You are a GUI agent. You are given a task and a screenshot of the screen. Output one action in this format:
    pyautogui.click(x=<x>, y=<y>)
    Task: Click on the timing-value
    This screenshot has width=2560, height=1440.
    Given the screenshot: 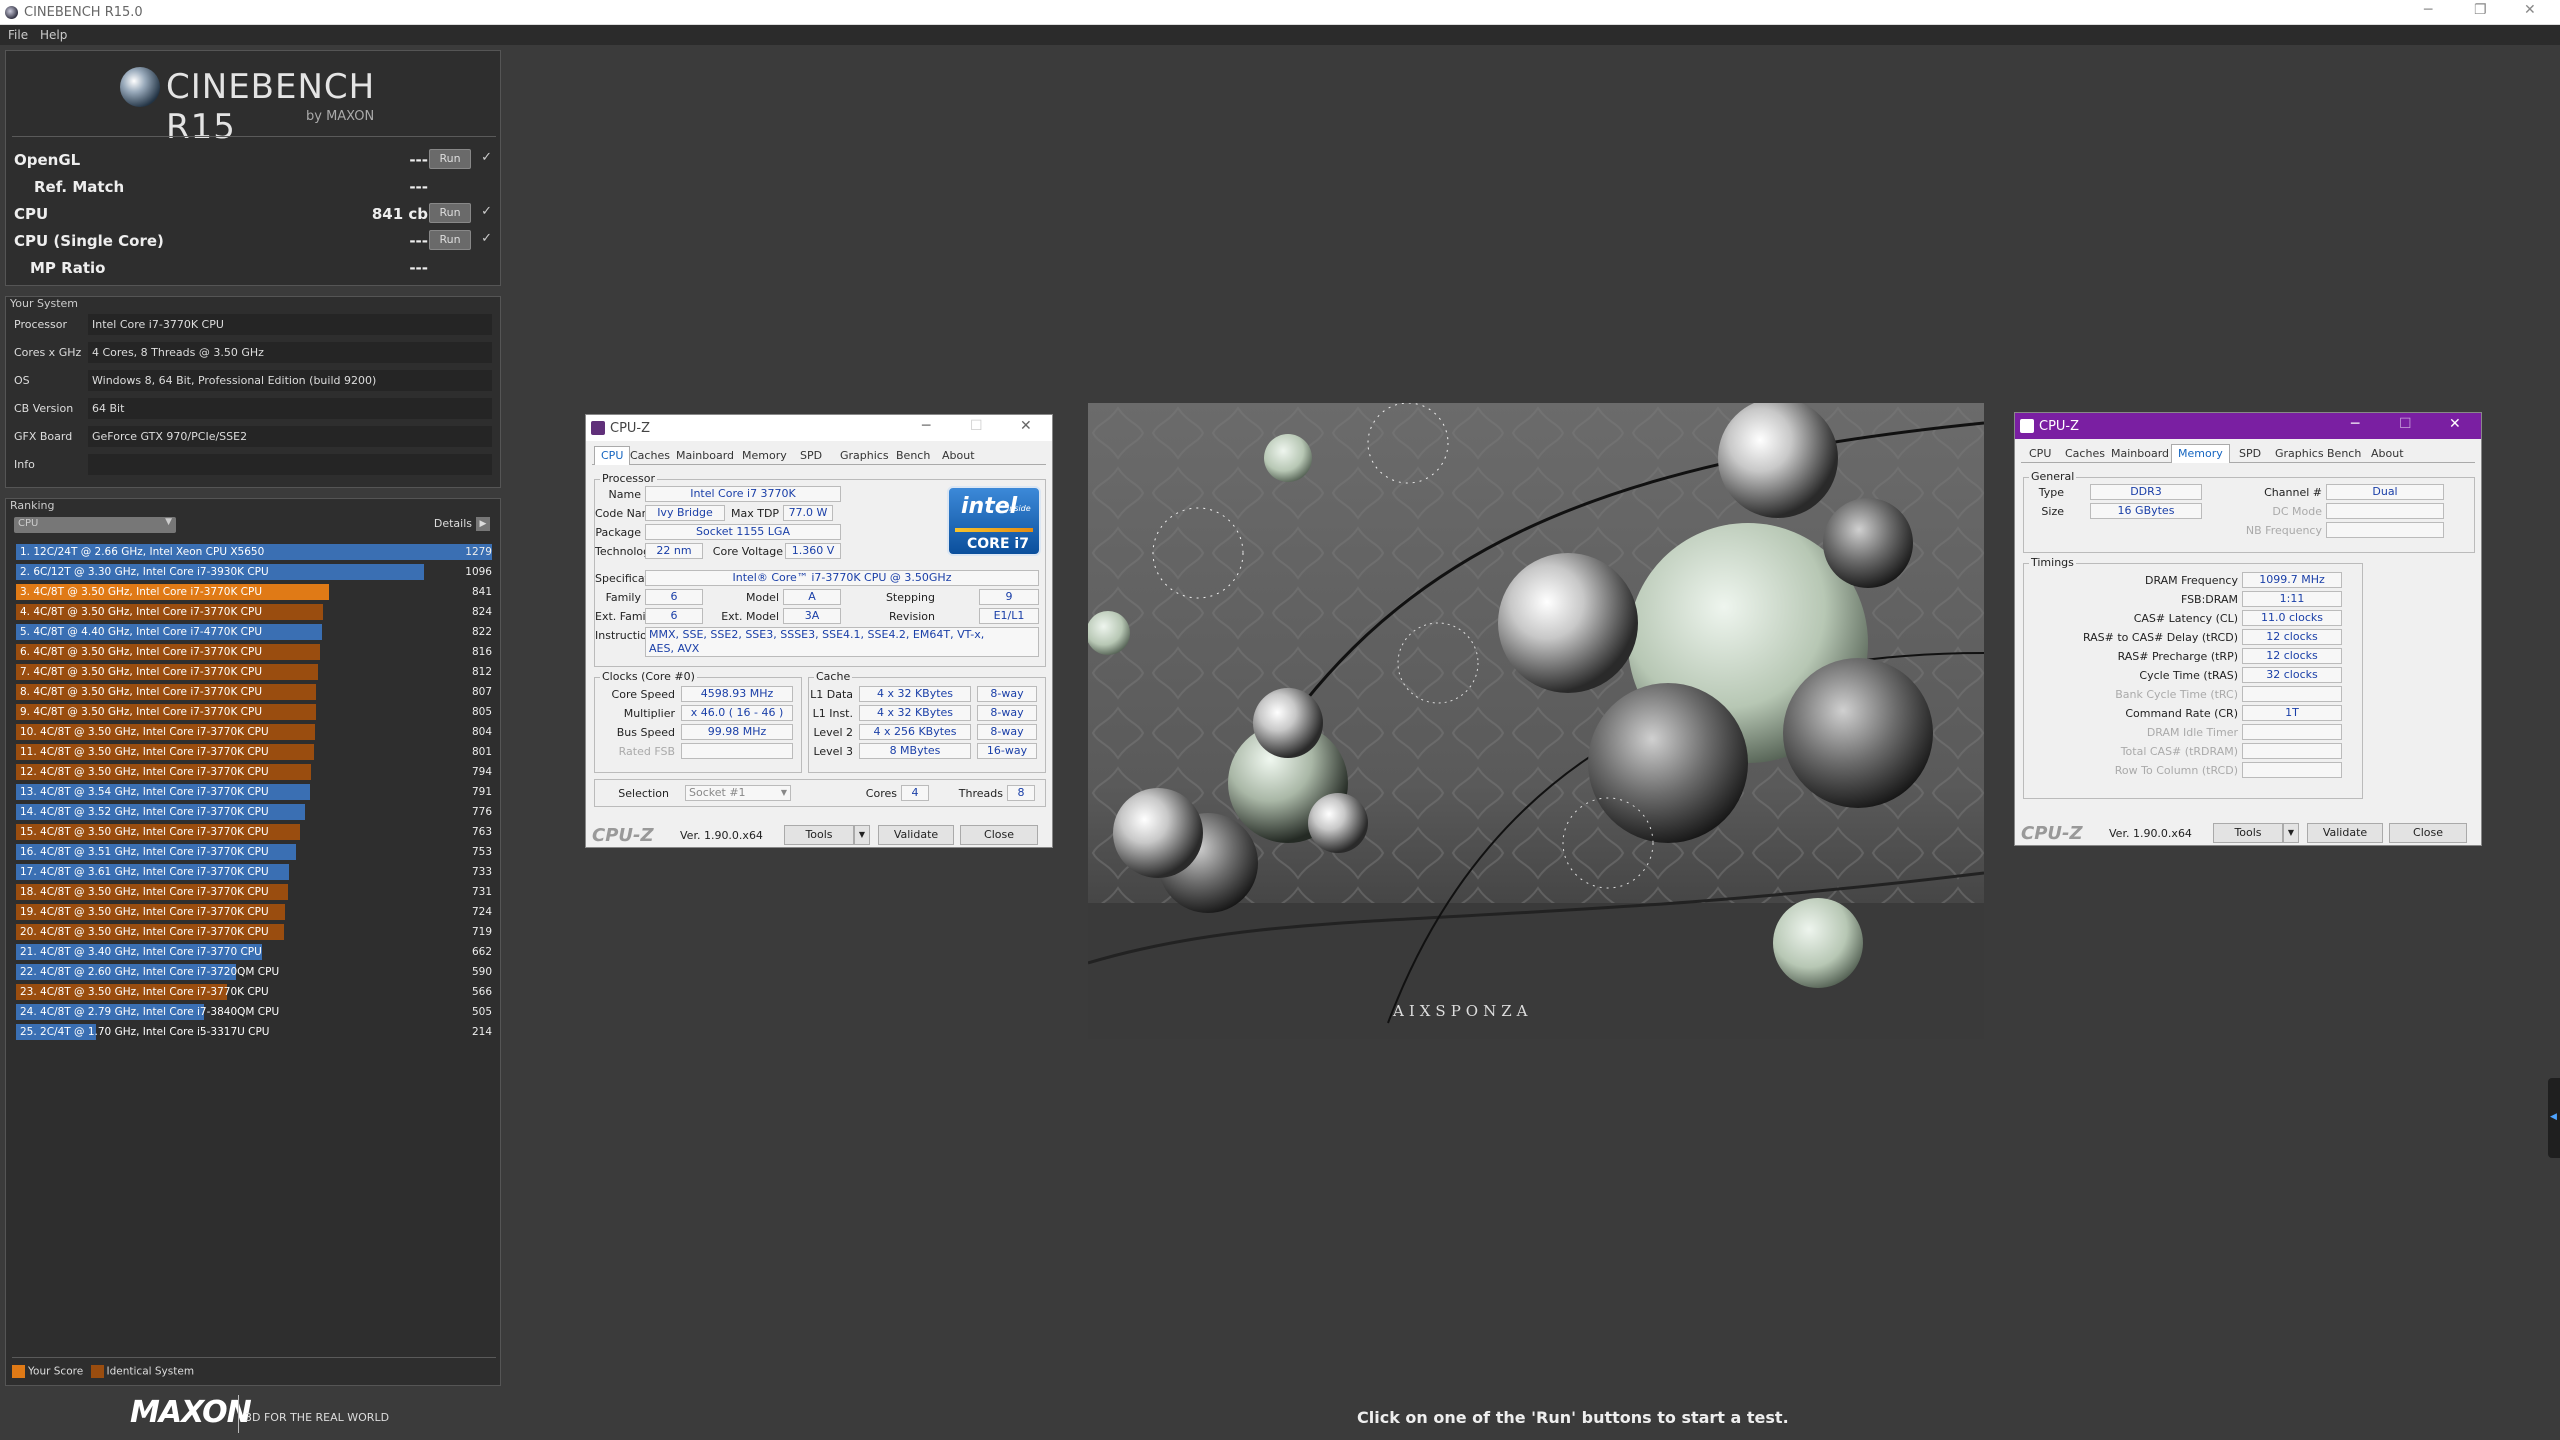 What is the action you would take?
    pyautogui.click(x=2292, y=732)
    